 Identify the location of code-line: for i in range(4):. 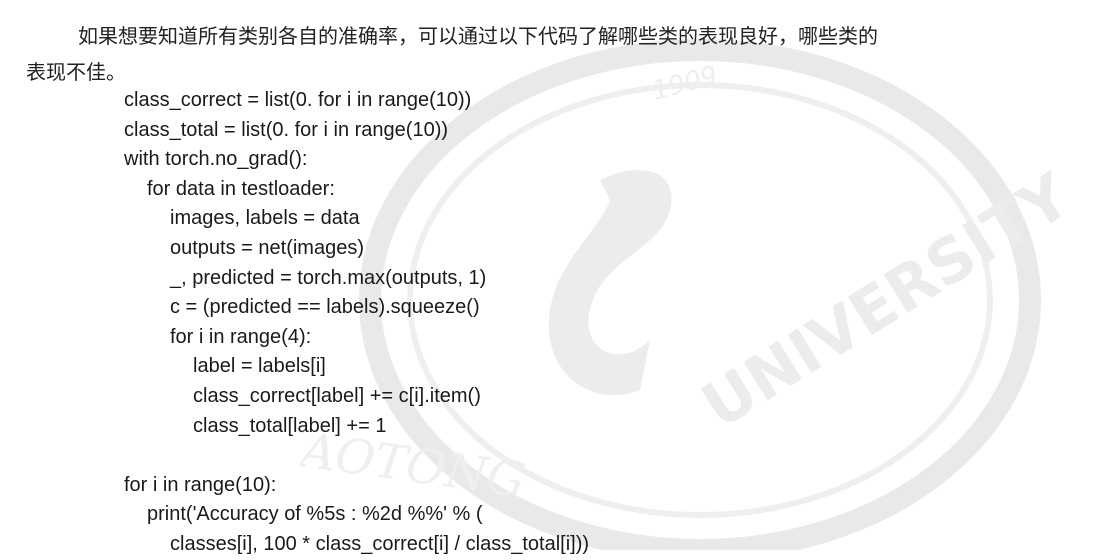
(241, 336).